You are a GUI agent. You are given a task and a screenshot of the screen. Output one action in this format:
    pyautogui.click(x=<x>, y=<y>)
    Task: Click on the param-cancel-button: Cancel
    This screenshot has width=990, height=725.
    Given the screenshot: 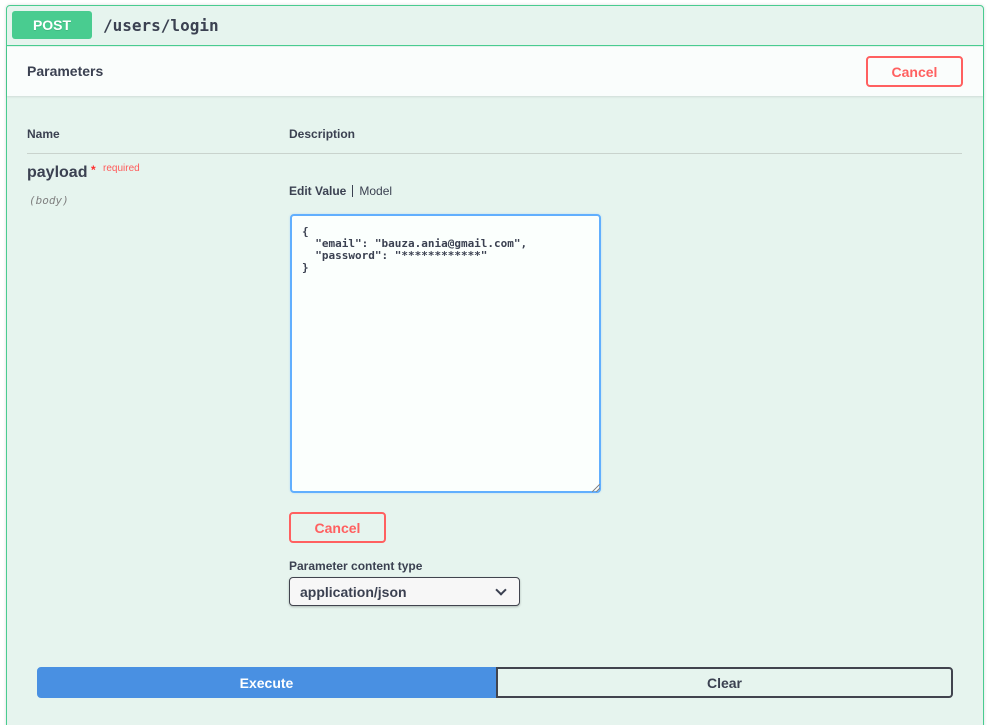 What is the action you would take?
    pyautogui.click(x=337, y=527)
    